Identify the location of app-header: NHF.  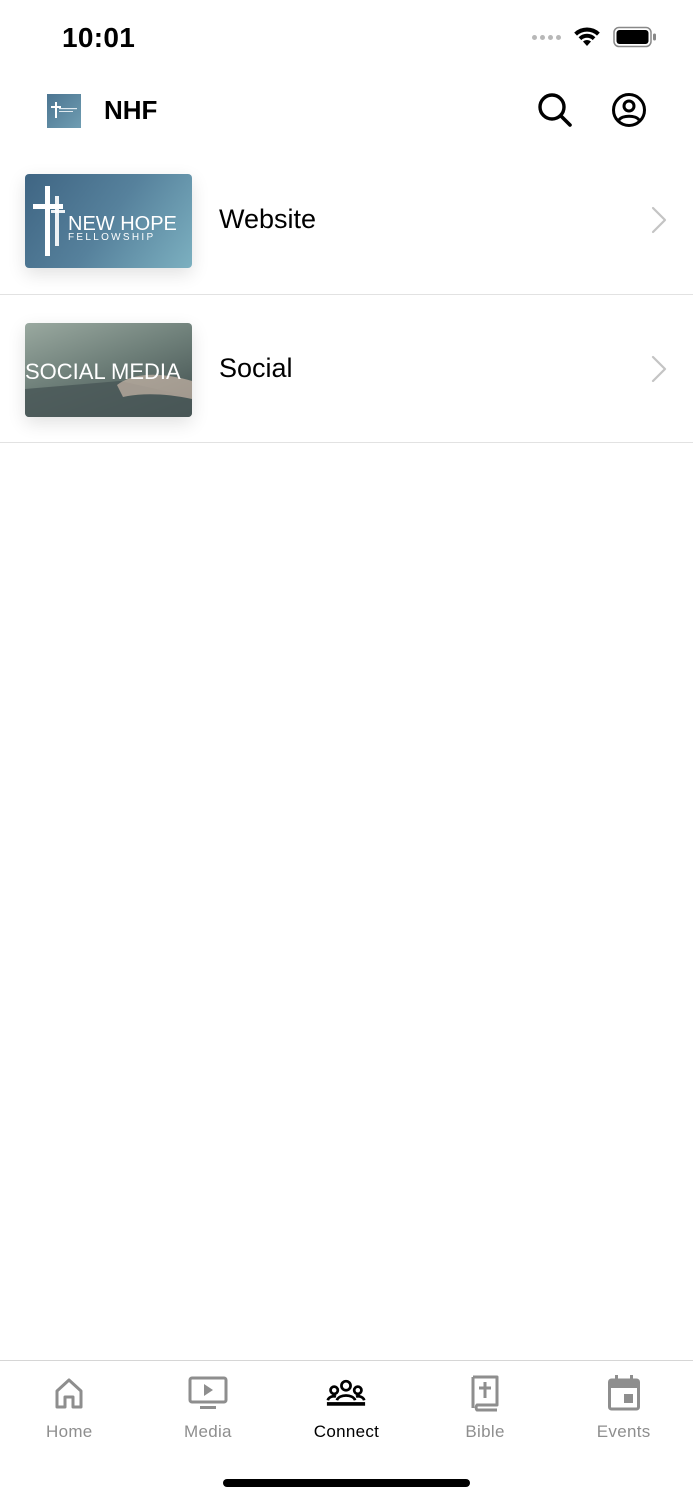
(346, 111).